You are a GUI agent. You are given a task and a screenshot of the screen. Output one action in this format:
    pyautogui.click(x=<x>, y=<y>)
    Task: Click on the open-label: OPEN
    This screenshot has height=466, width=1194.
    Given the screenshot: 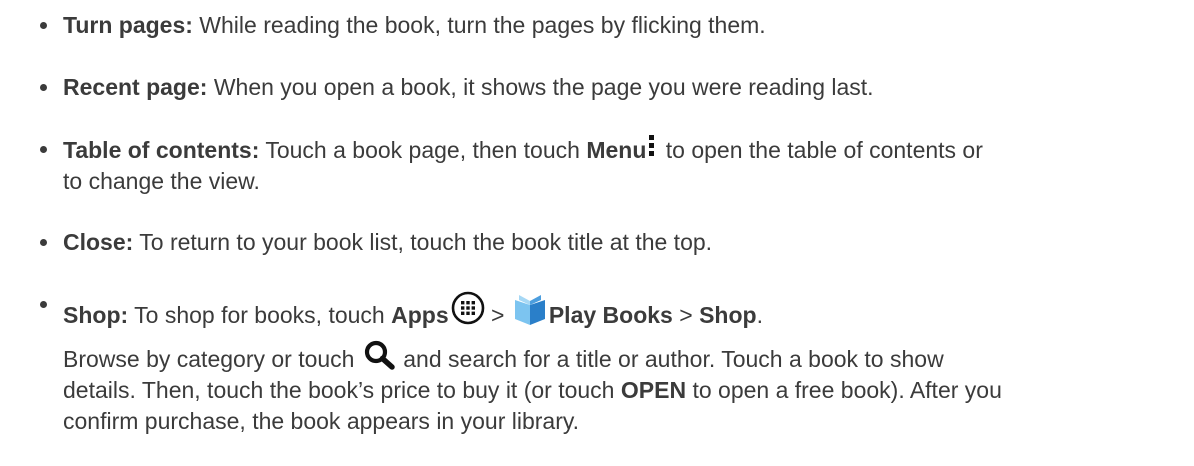 What is the action you would take?
    pyautogui.click(x=653, y=390)
    